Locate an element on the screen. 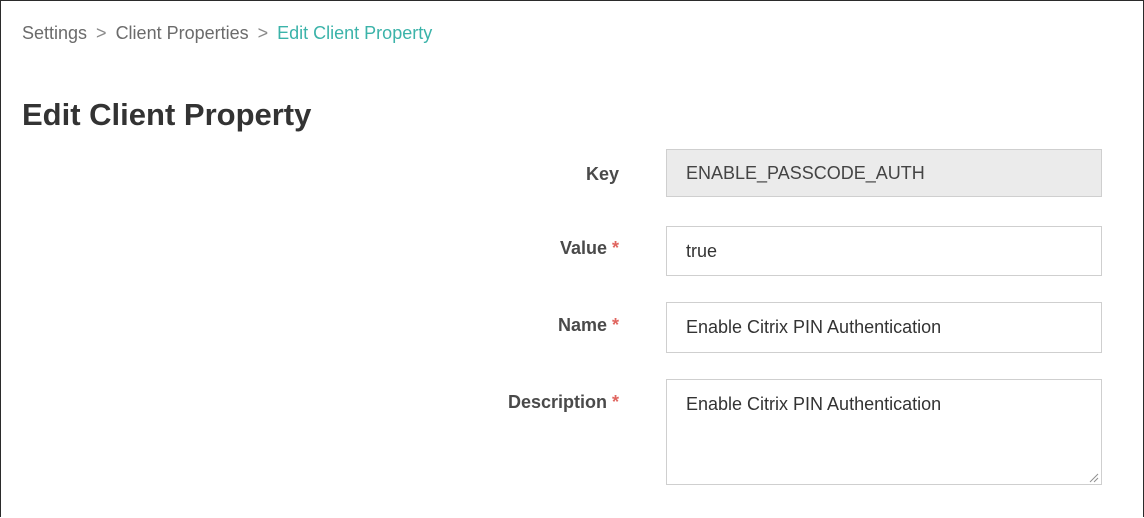 This screenshot has width=1144, height=518. description-label: Description * is located at coordinates (563, 402).